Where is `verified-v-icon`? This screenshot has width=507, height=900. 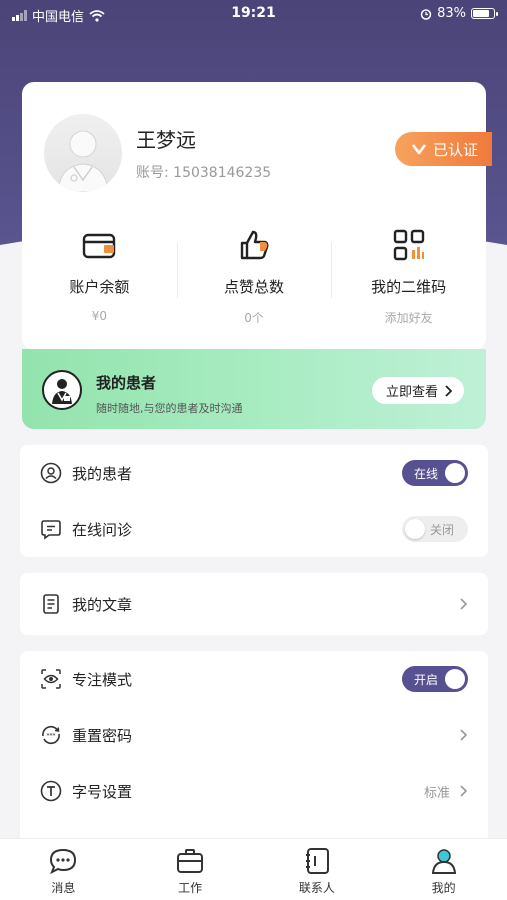
verified-v-icon is located at coordinates (419, 149).